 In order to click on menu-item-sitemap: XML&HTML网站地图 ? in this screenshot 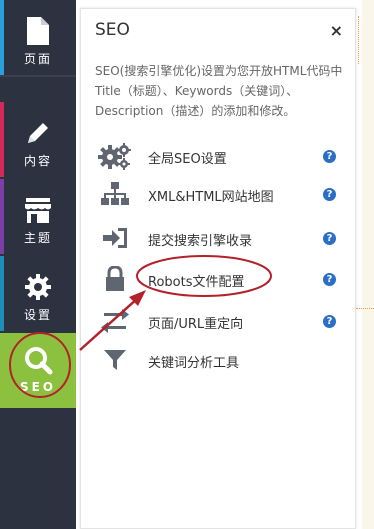, I will do `click(219, 194)`.